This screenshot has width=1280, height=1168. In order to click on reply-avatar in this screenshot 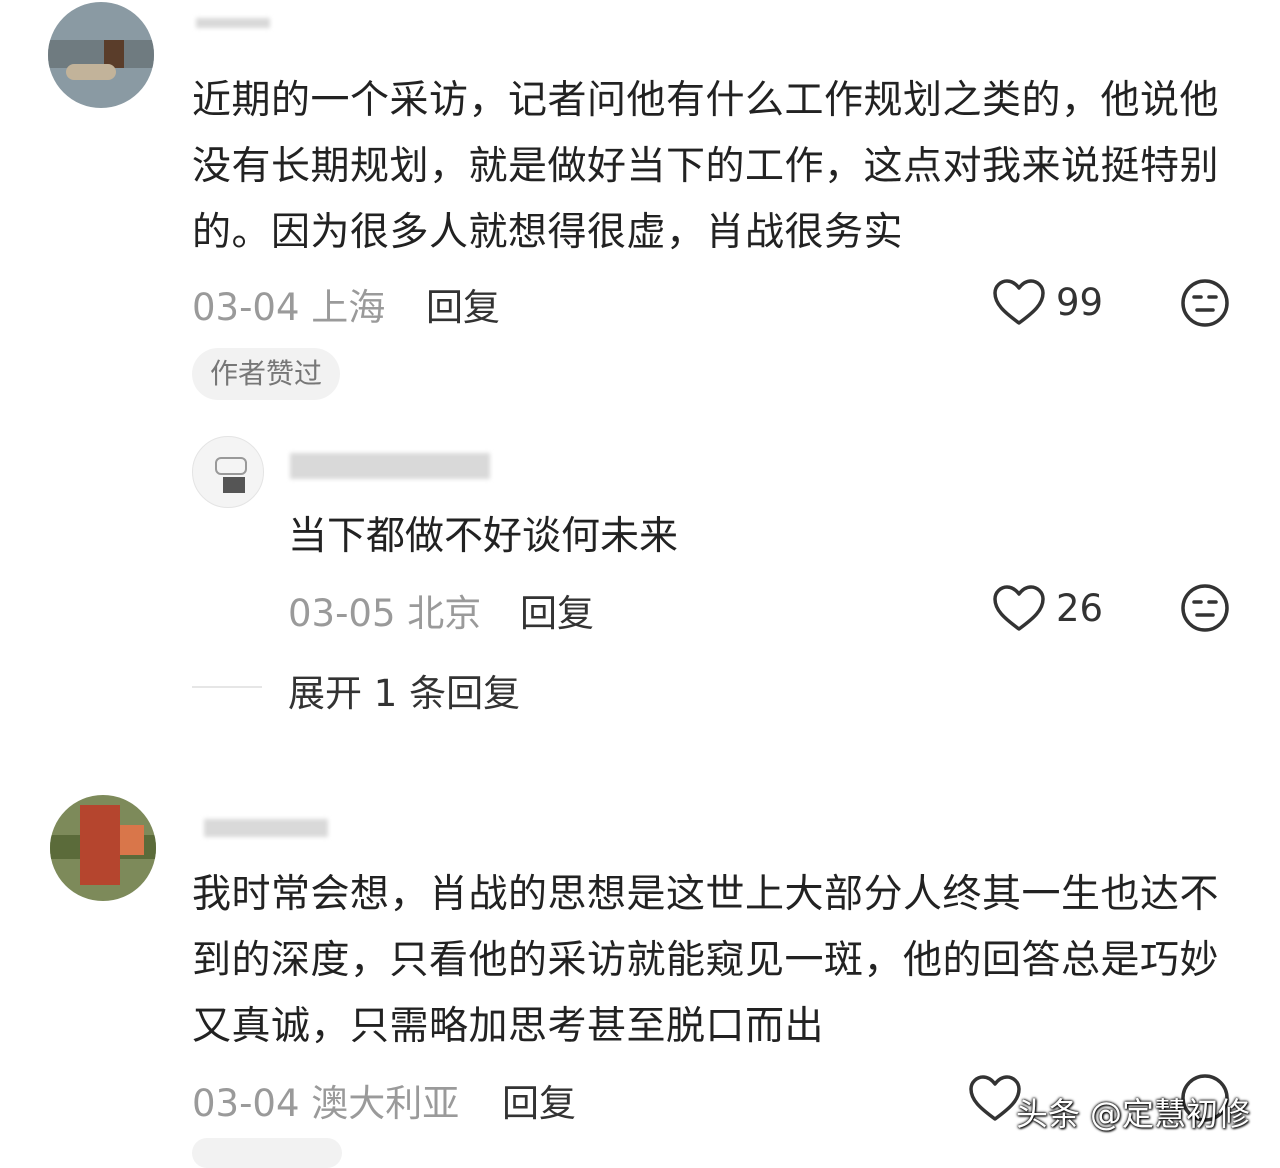, I will do `click(228, 472)`.